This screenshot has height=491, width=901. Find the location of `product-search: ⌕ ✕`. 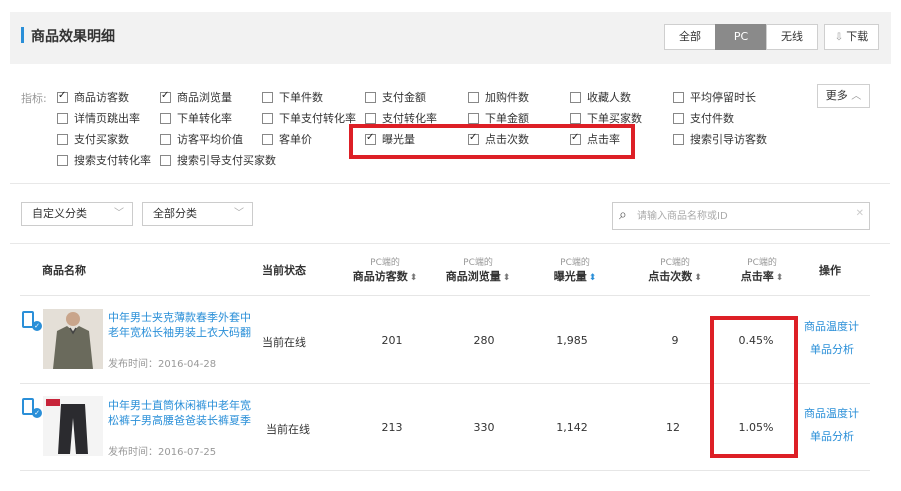

product-search: ⌕ ✕ is located at coordinates (741, 216).